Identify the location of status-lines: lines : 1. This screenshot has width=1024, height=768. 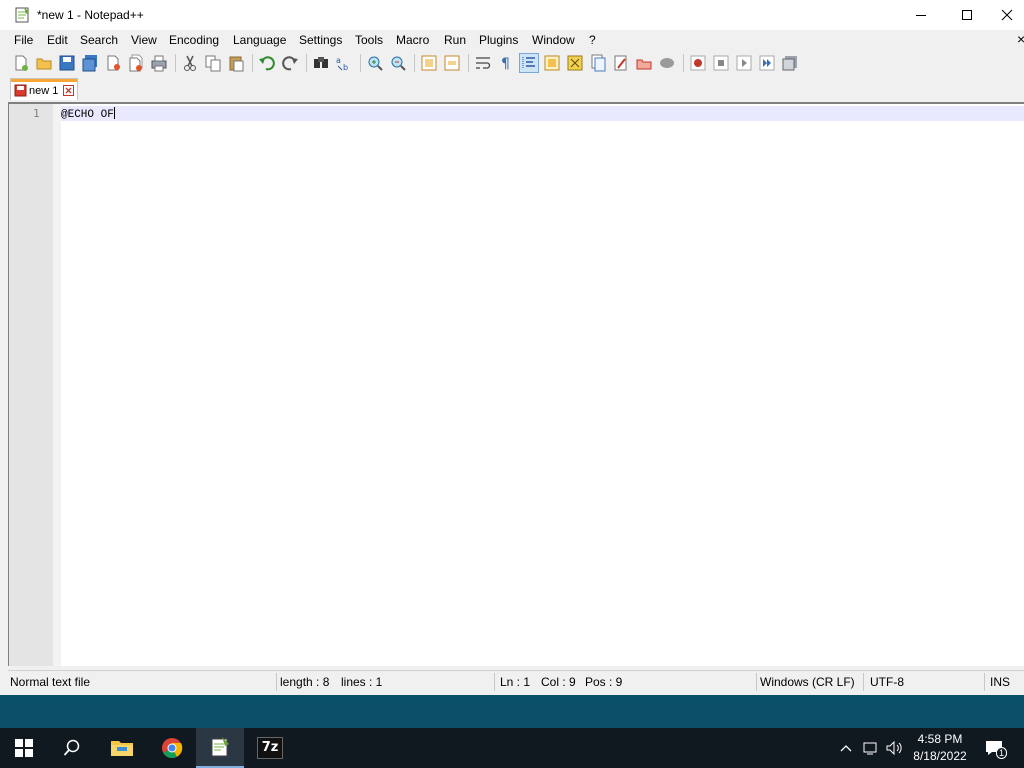
(362, 682).